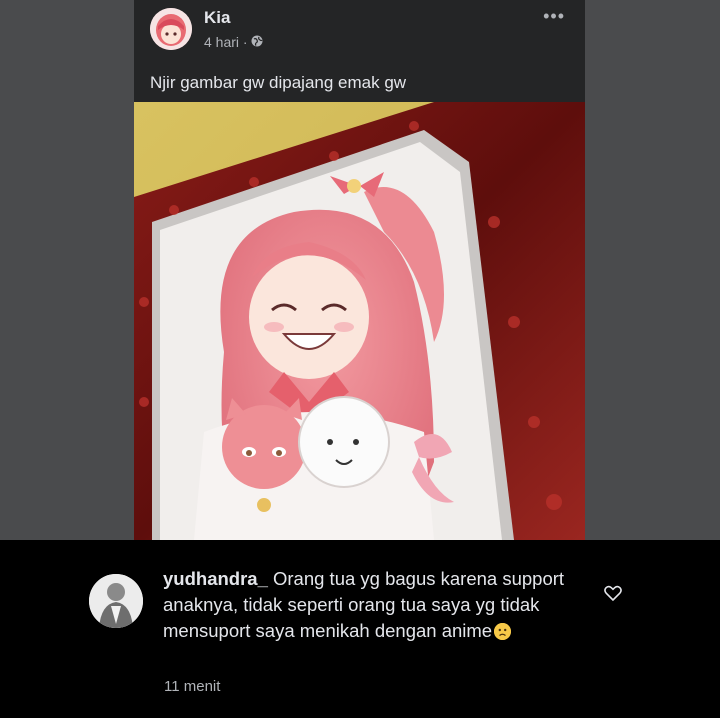  I want to click on post-caption: Njir gambar gw dipajang emak gw, so click(278, 82).